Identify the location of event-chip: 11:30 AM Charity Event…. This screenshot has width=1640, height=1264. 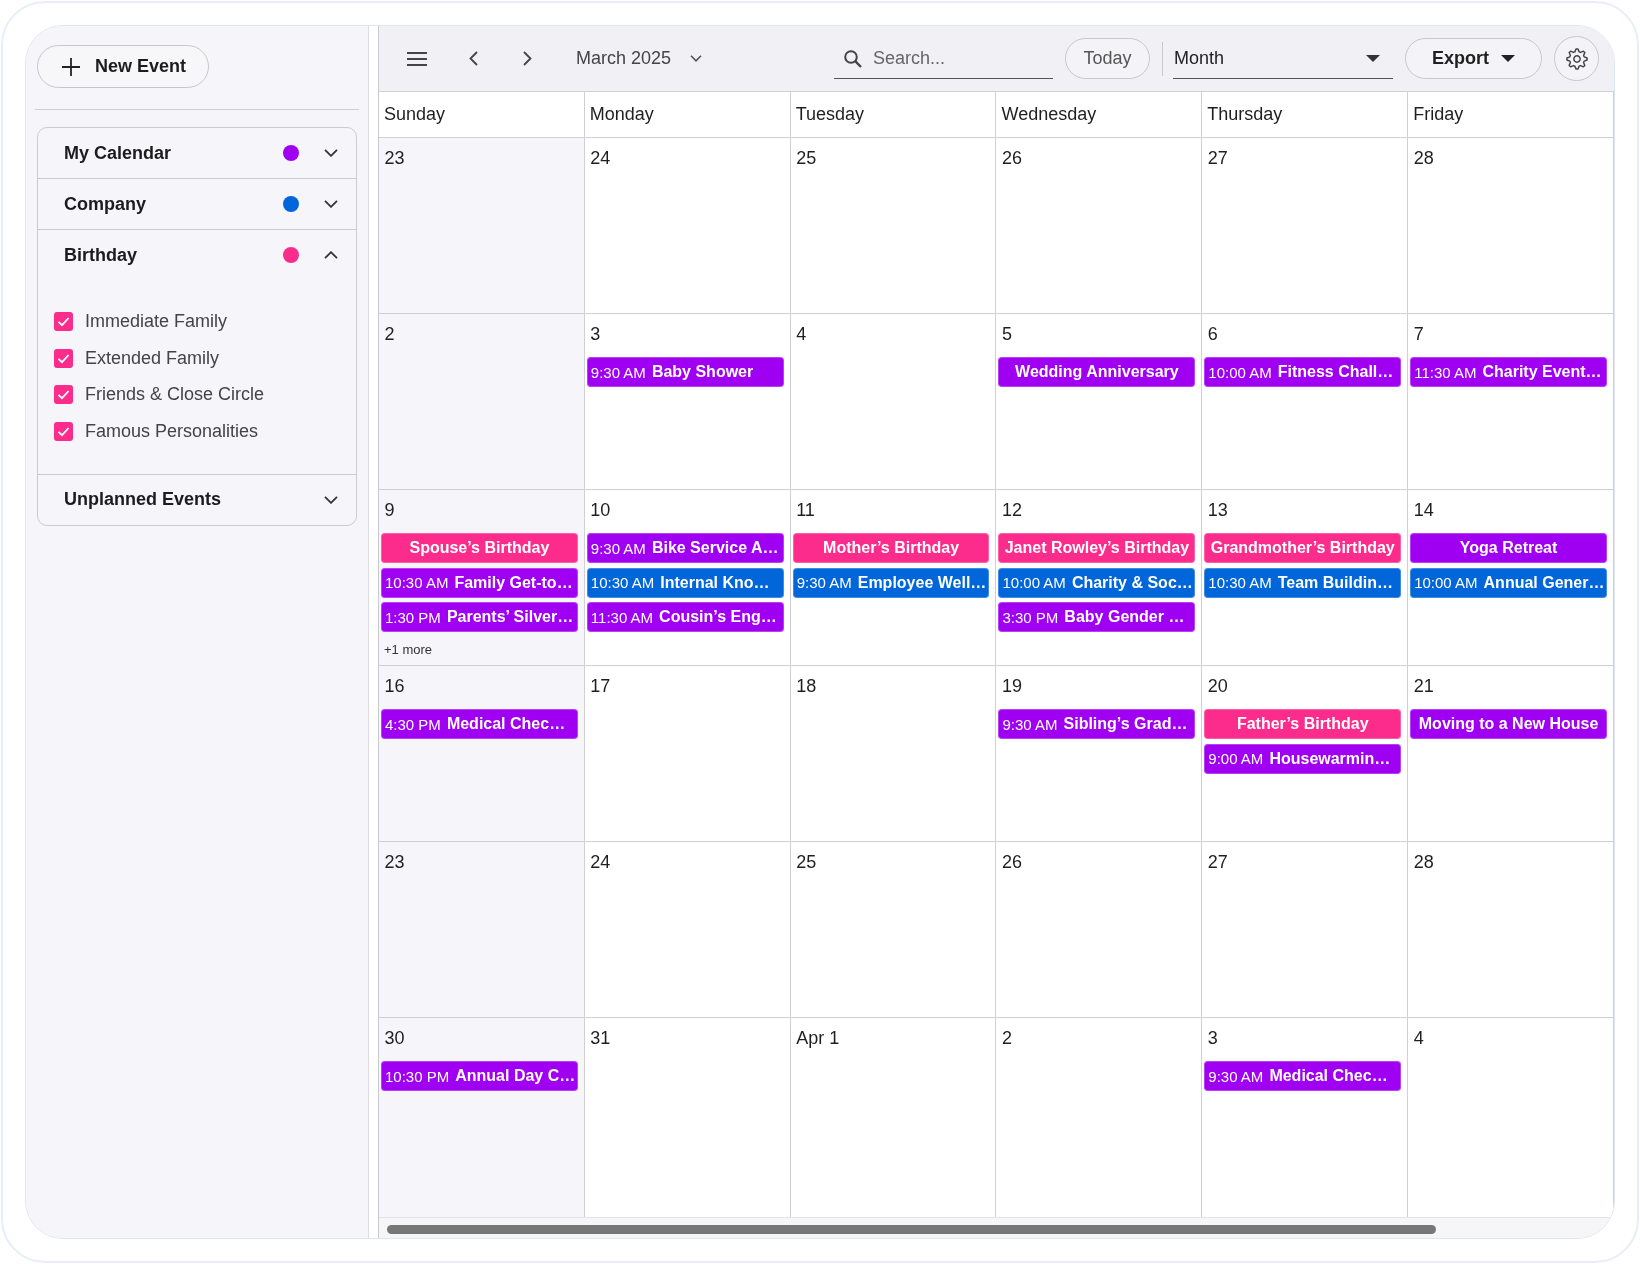
(1508, 372).